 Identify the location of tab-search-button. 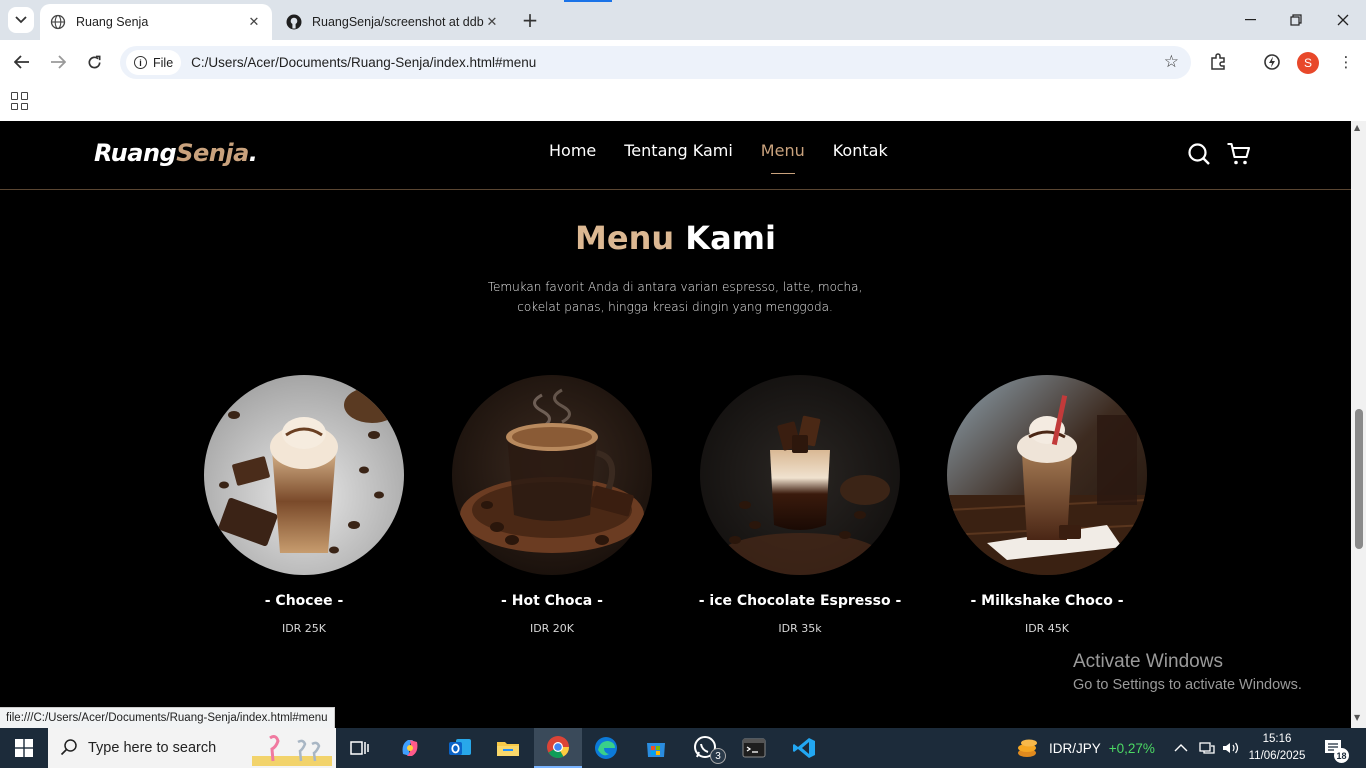
(21, 20).